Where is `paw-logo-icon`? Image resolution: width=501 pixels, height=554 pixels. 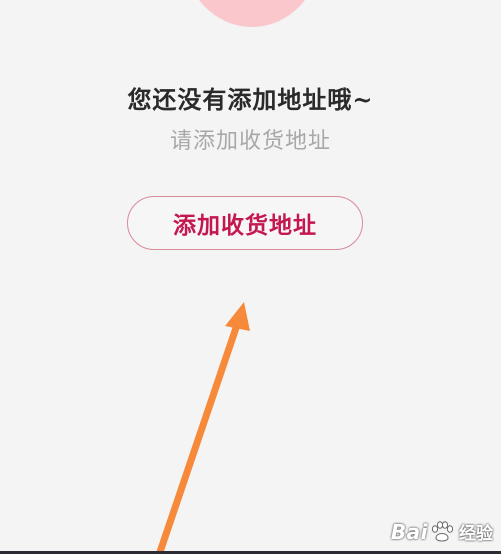 paw-logo-icon is located at coordinates (442, 530).